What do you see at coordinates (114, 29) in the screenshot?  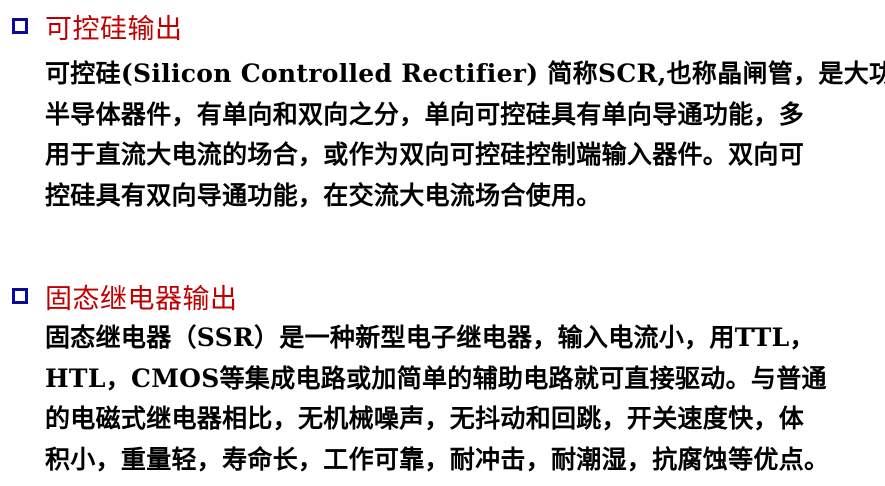 I see `heading-text-scr: 可控硅输出` at bounding box center [114, 29].